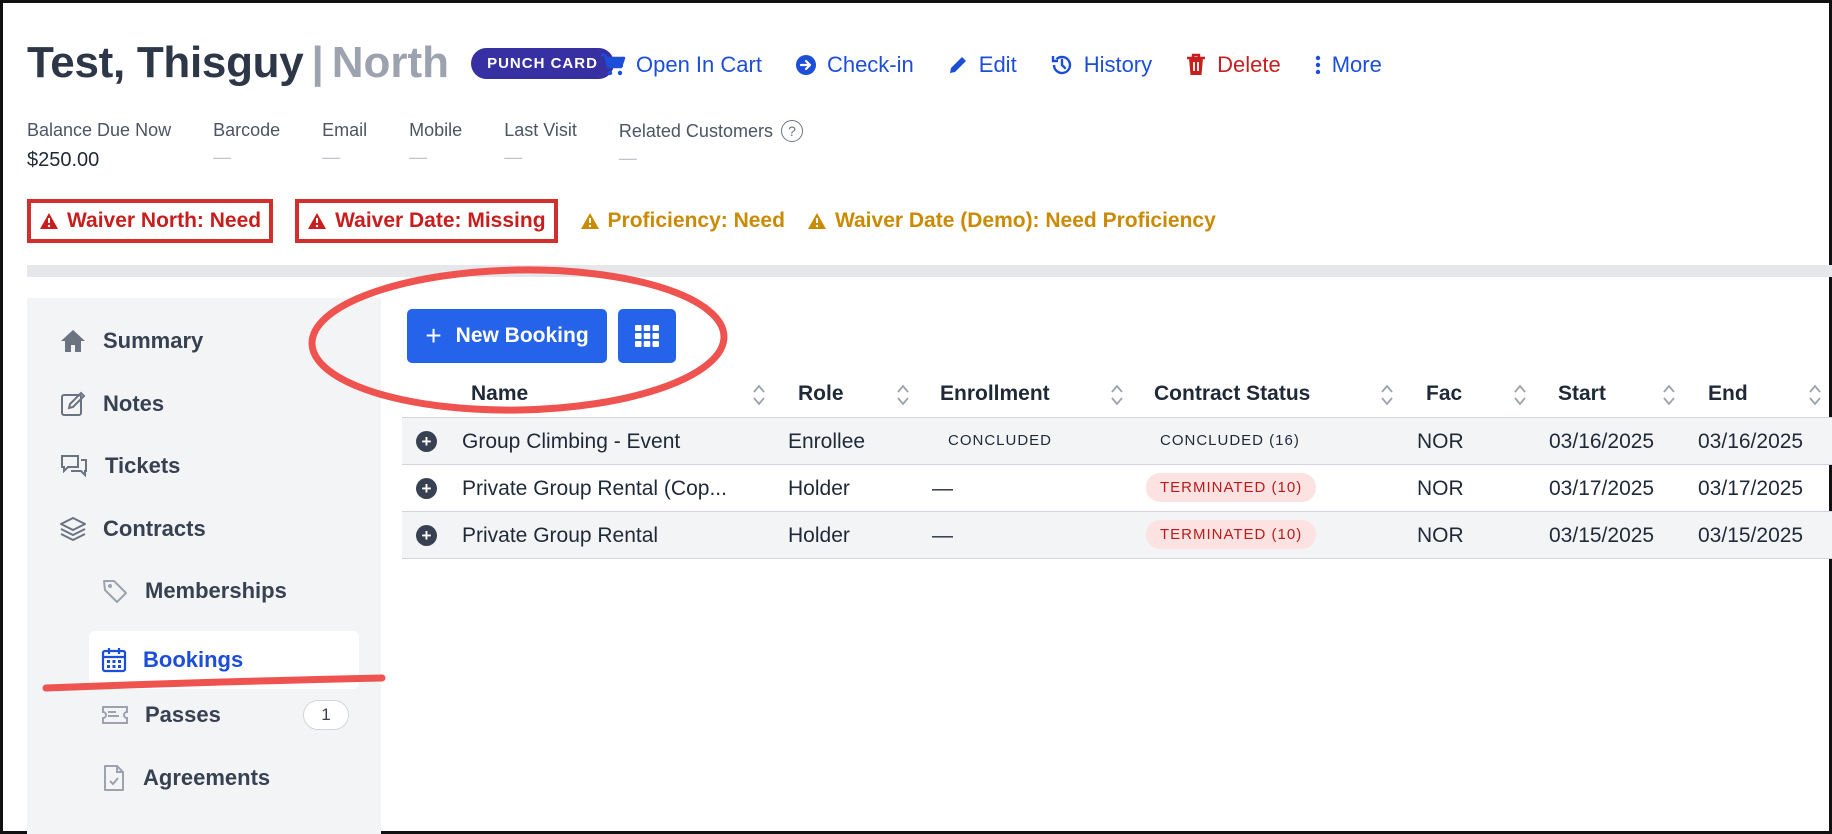 This screenshot has width=1832, height=834. What do you see at coordinates (647, 336) in the screenshot?
I see `grid-view-button` at bounding box center [647, 336].